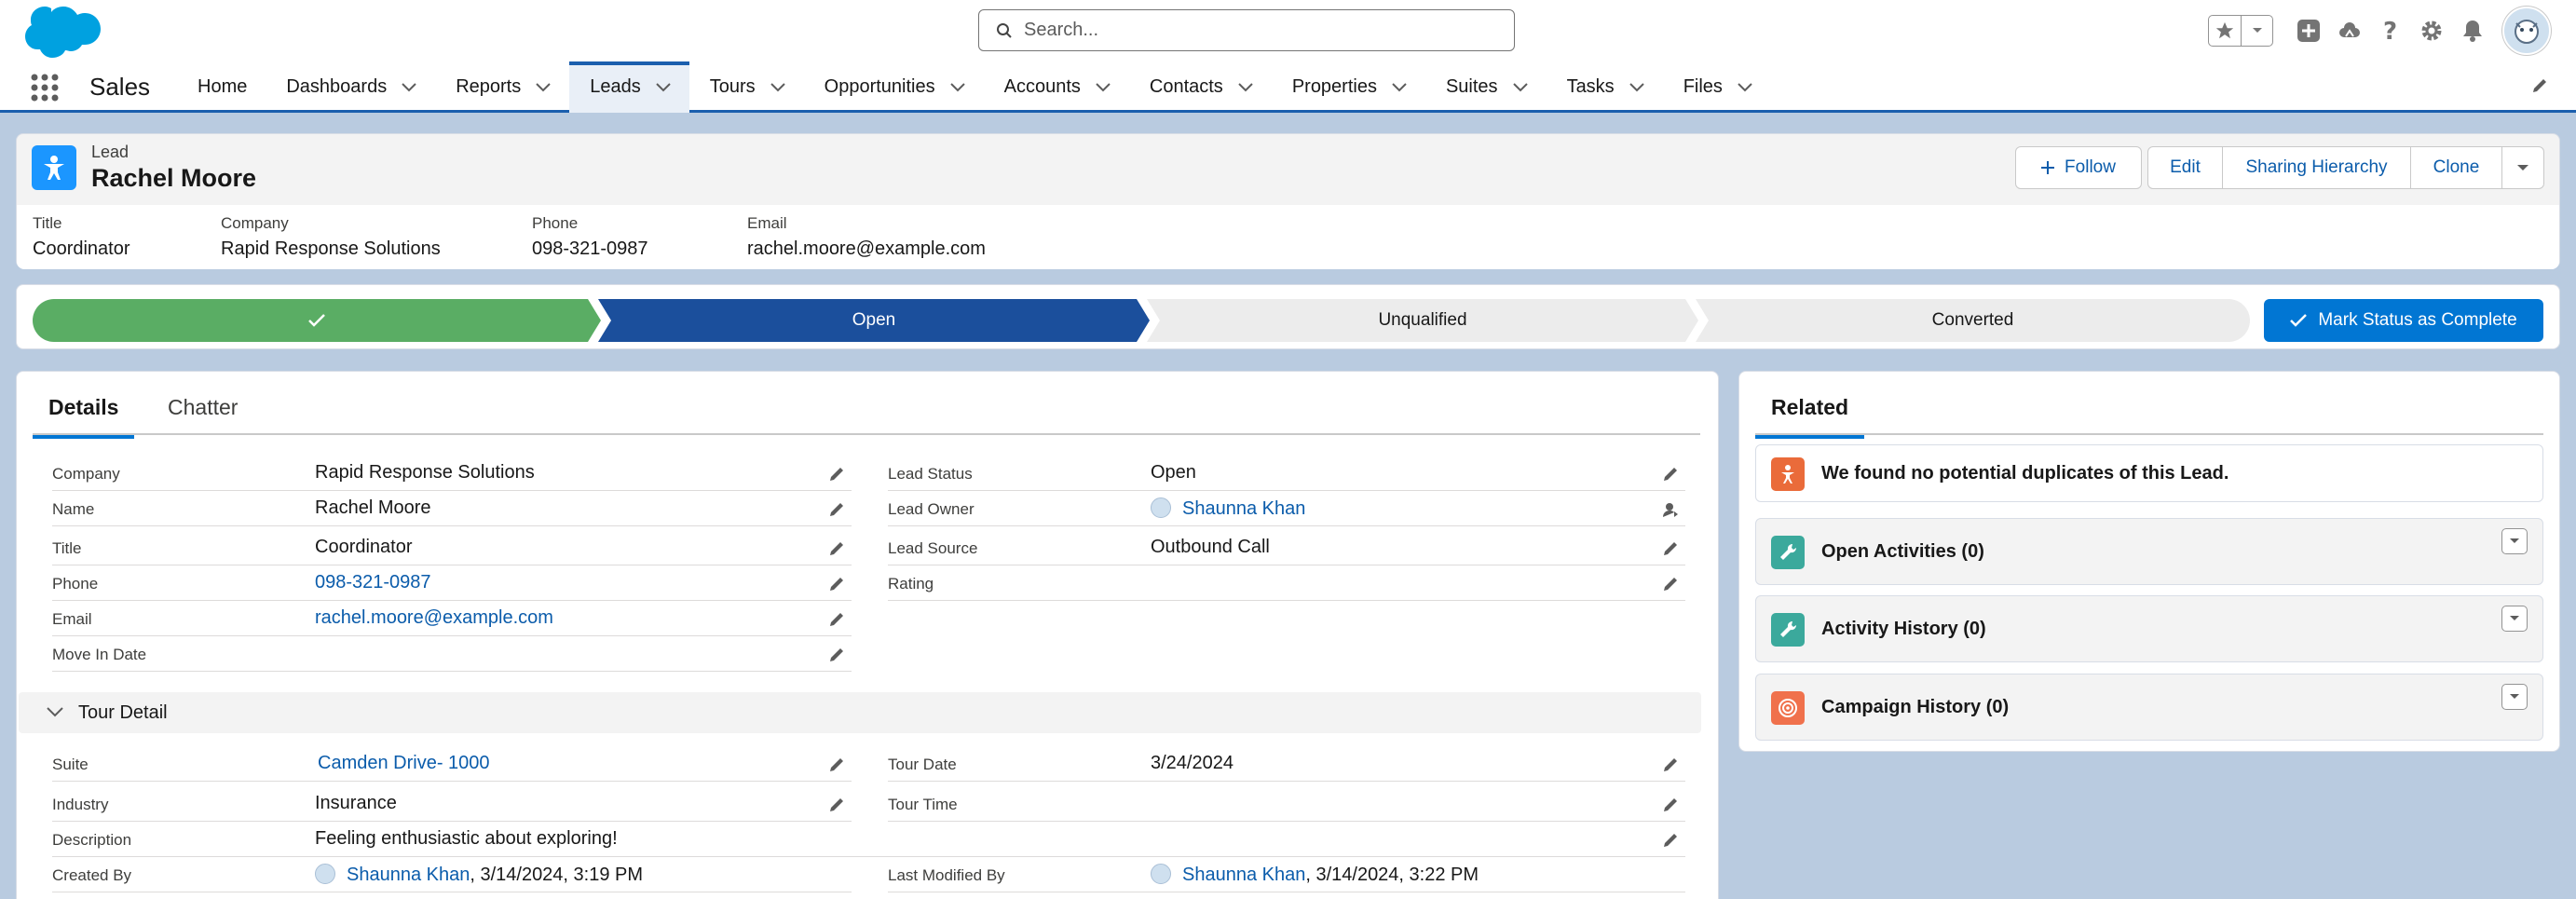  Describe the element at coordinates (894, 87) in the screenshot. I see `nav-item-opportunities: Opportunities` at that location.